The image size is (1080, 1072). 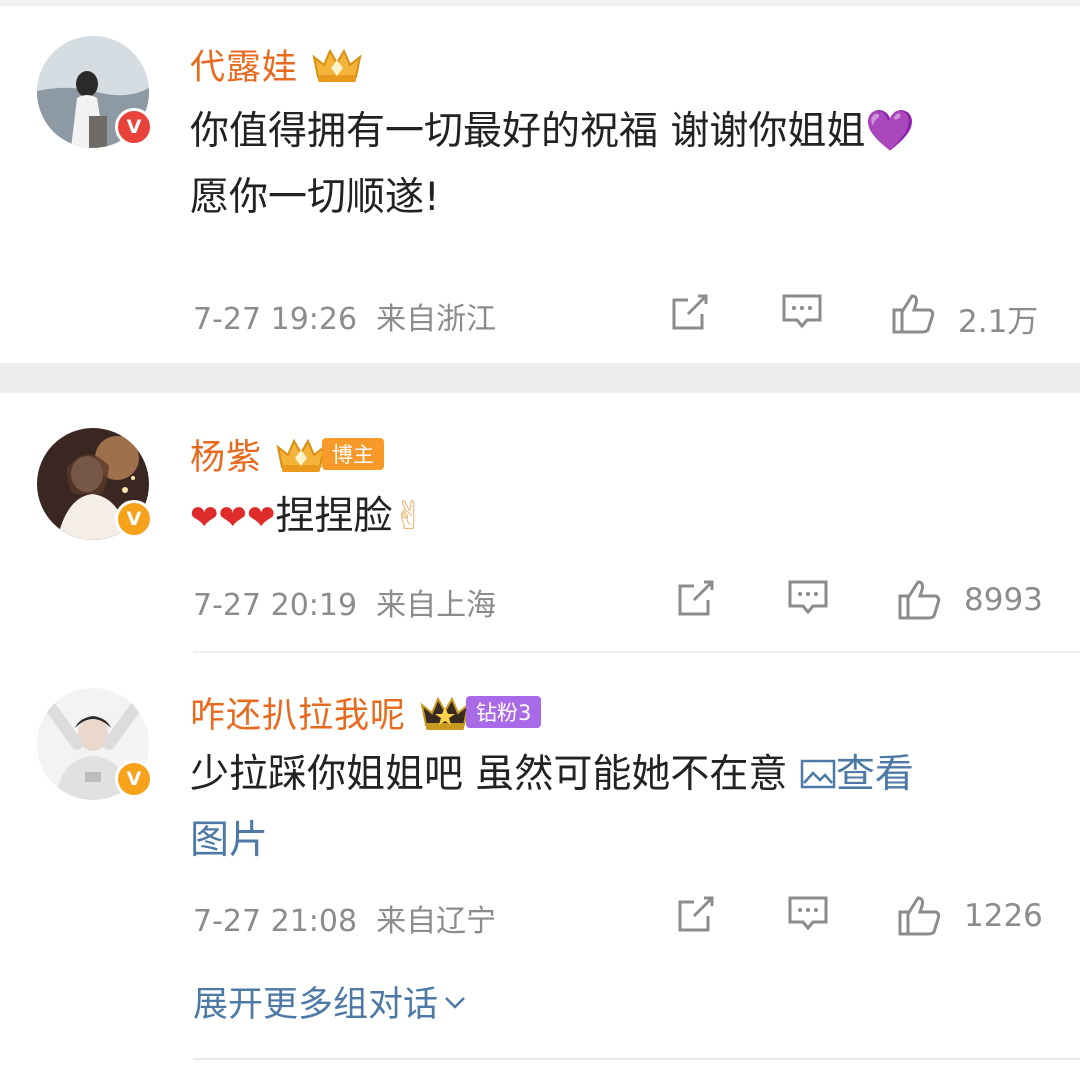 What do you see at coordinates (409, 516) in the screenshot?
I see `victory-hand-emoji: ✌` at bounding box center [409, 516].